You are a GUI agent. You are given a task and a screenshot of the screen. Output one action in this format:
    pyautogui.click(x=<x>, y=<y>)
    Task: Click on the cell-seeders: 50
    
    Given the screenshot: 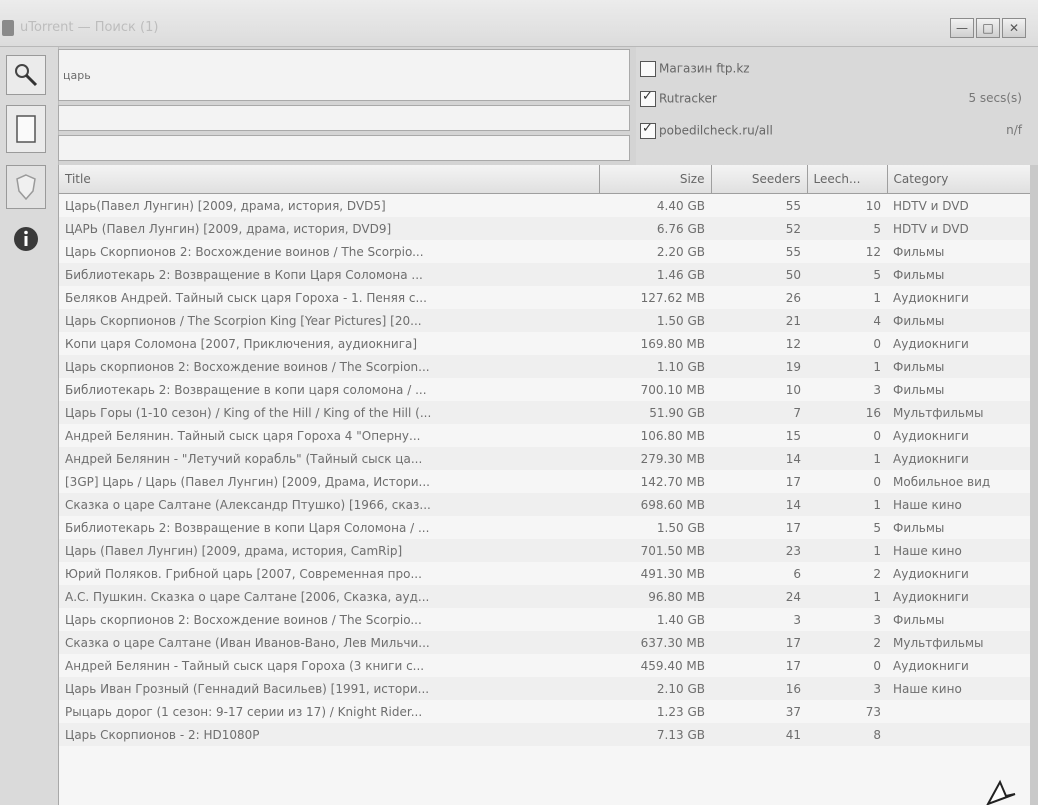 What is the action you would take?
    pyautogui.click(x=759, y=274)
    